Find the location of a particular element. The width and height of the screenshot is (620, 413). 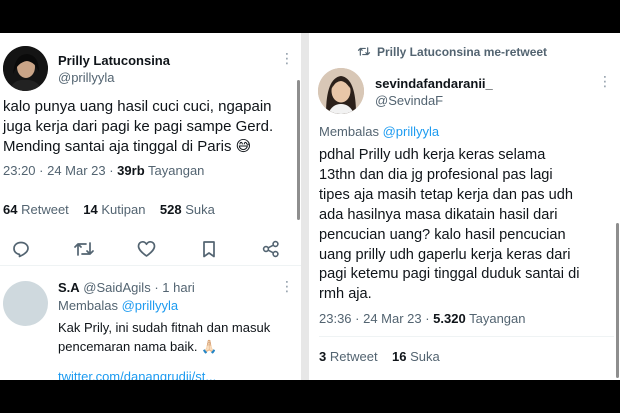

reply-time: · 1 hari is located at coordinates (174, 287).